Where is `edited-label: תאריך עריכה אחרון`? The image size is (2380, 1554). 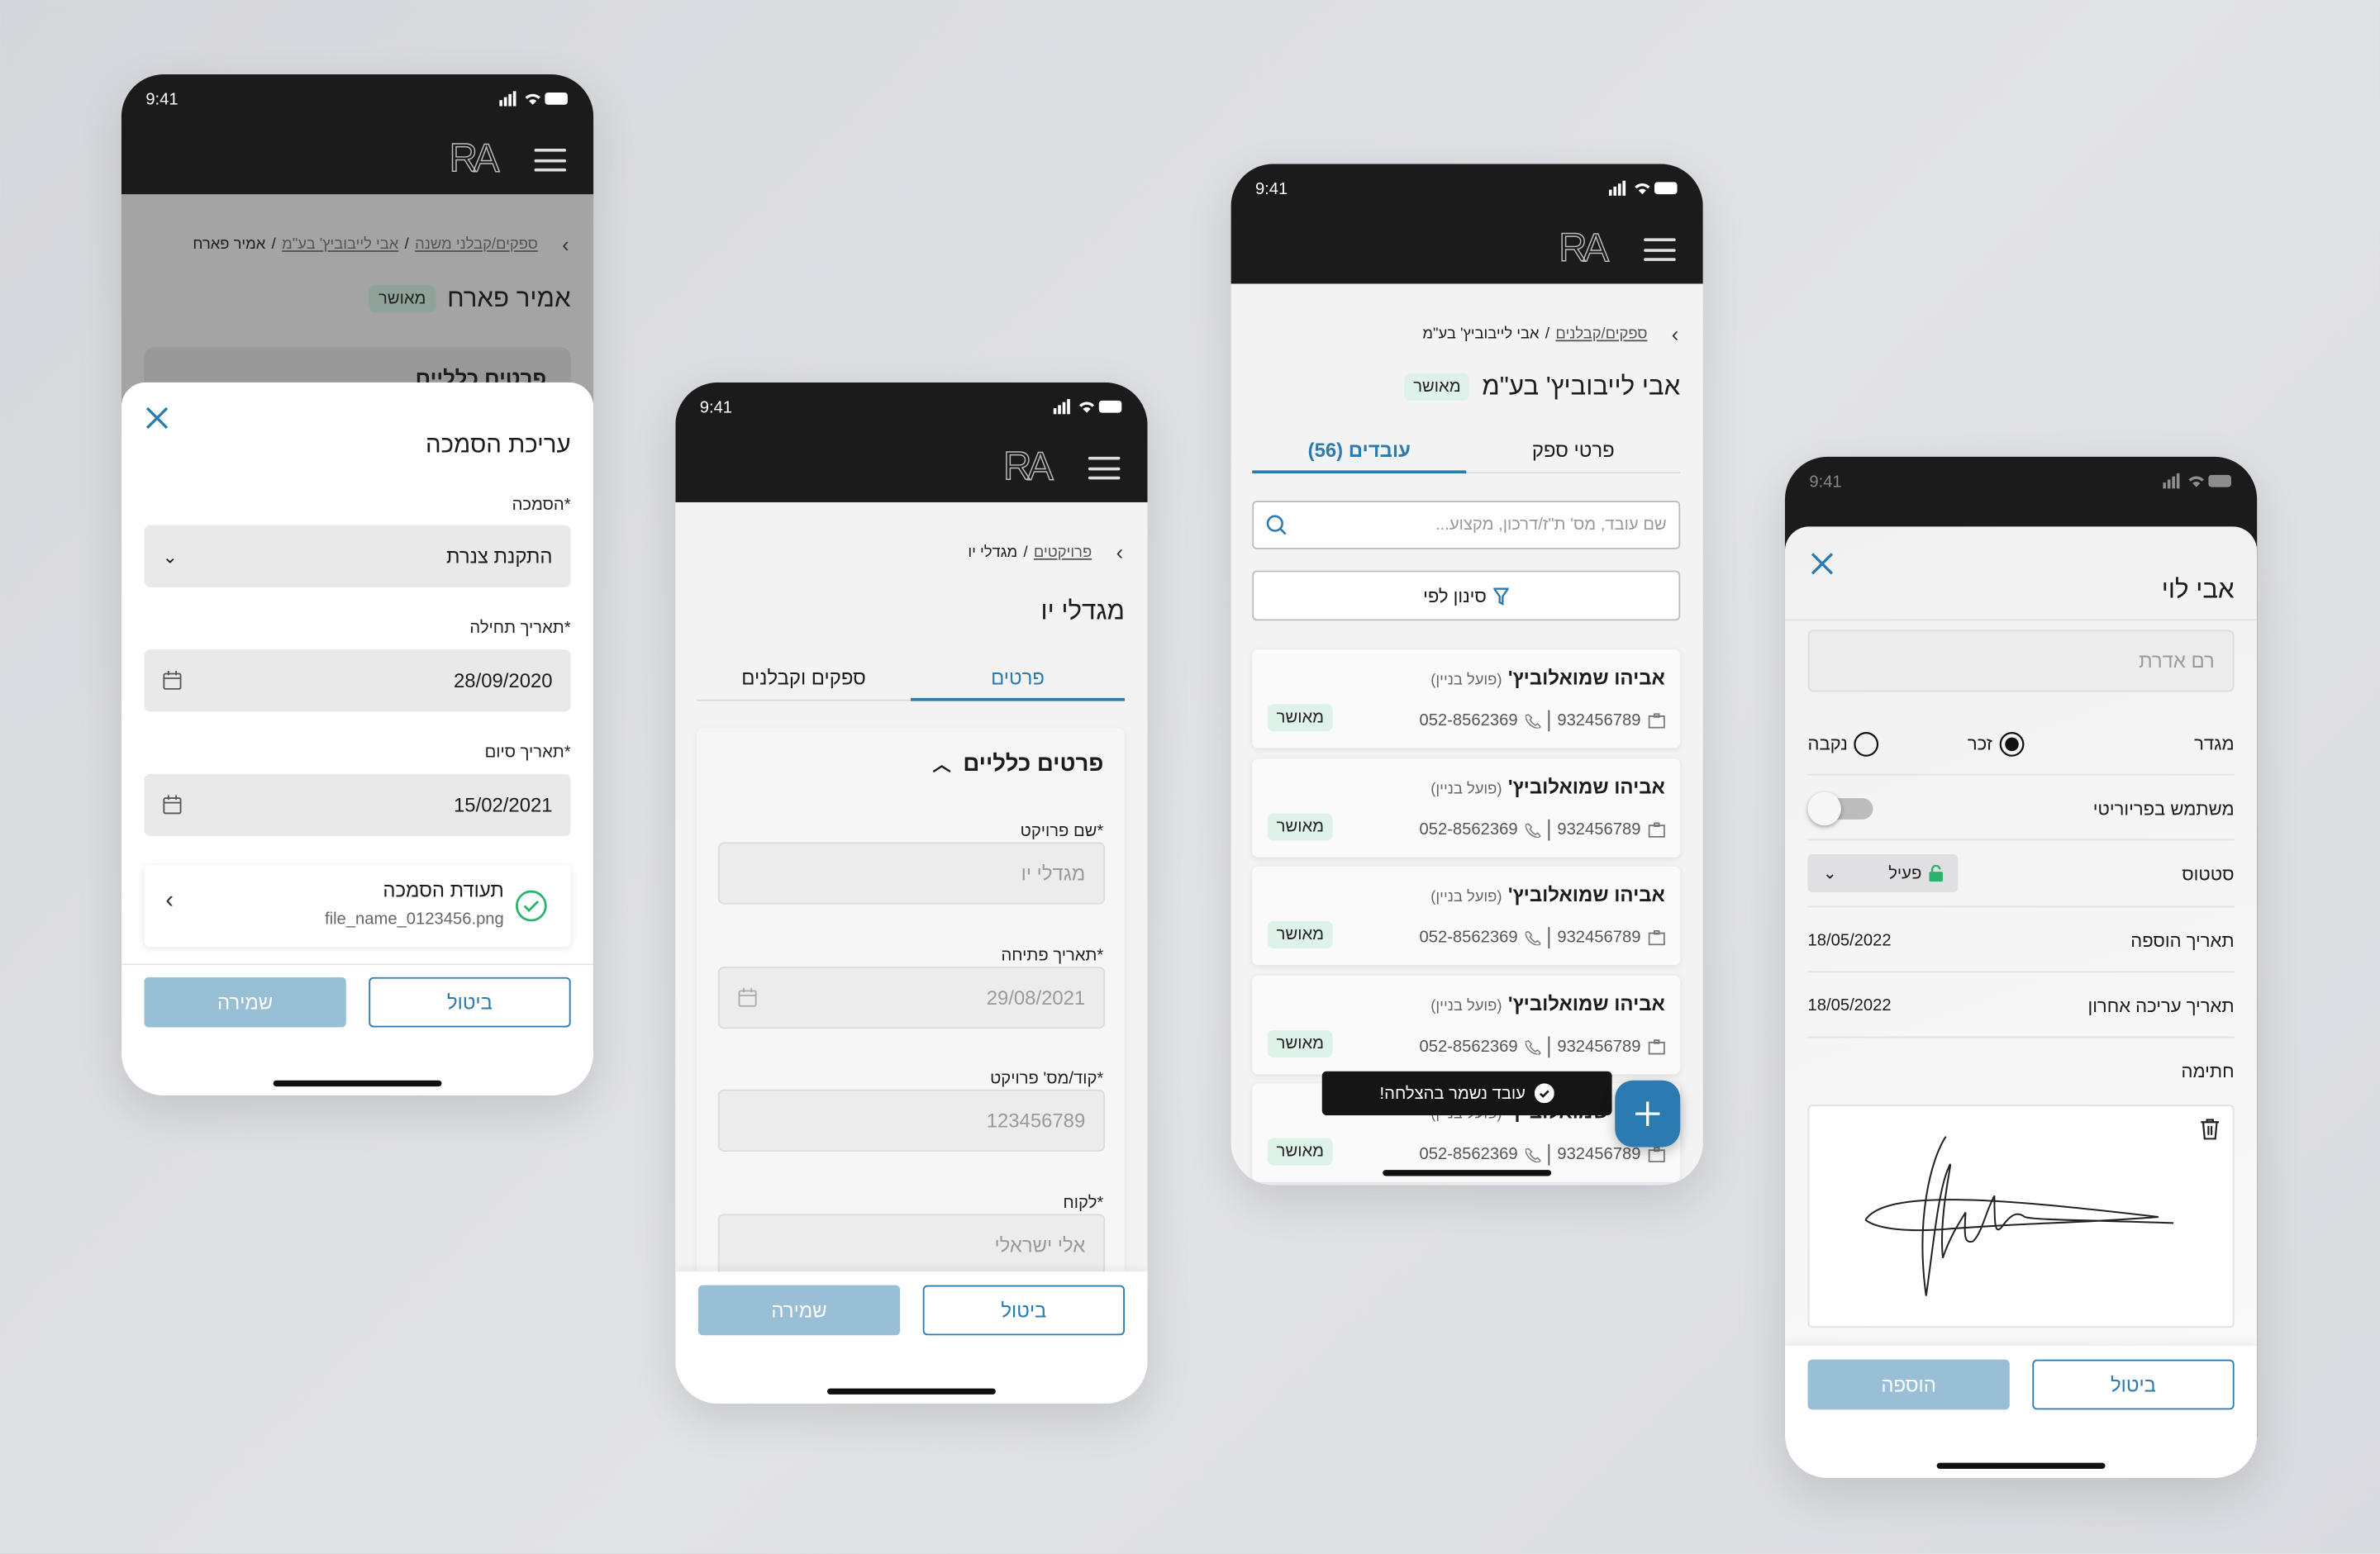 edited-label: תאריך עריכה אחרון is located at coordinates (2161, 1006).